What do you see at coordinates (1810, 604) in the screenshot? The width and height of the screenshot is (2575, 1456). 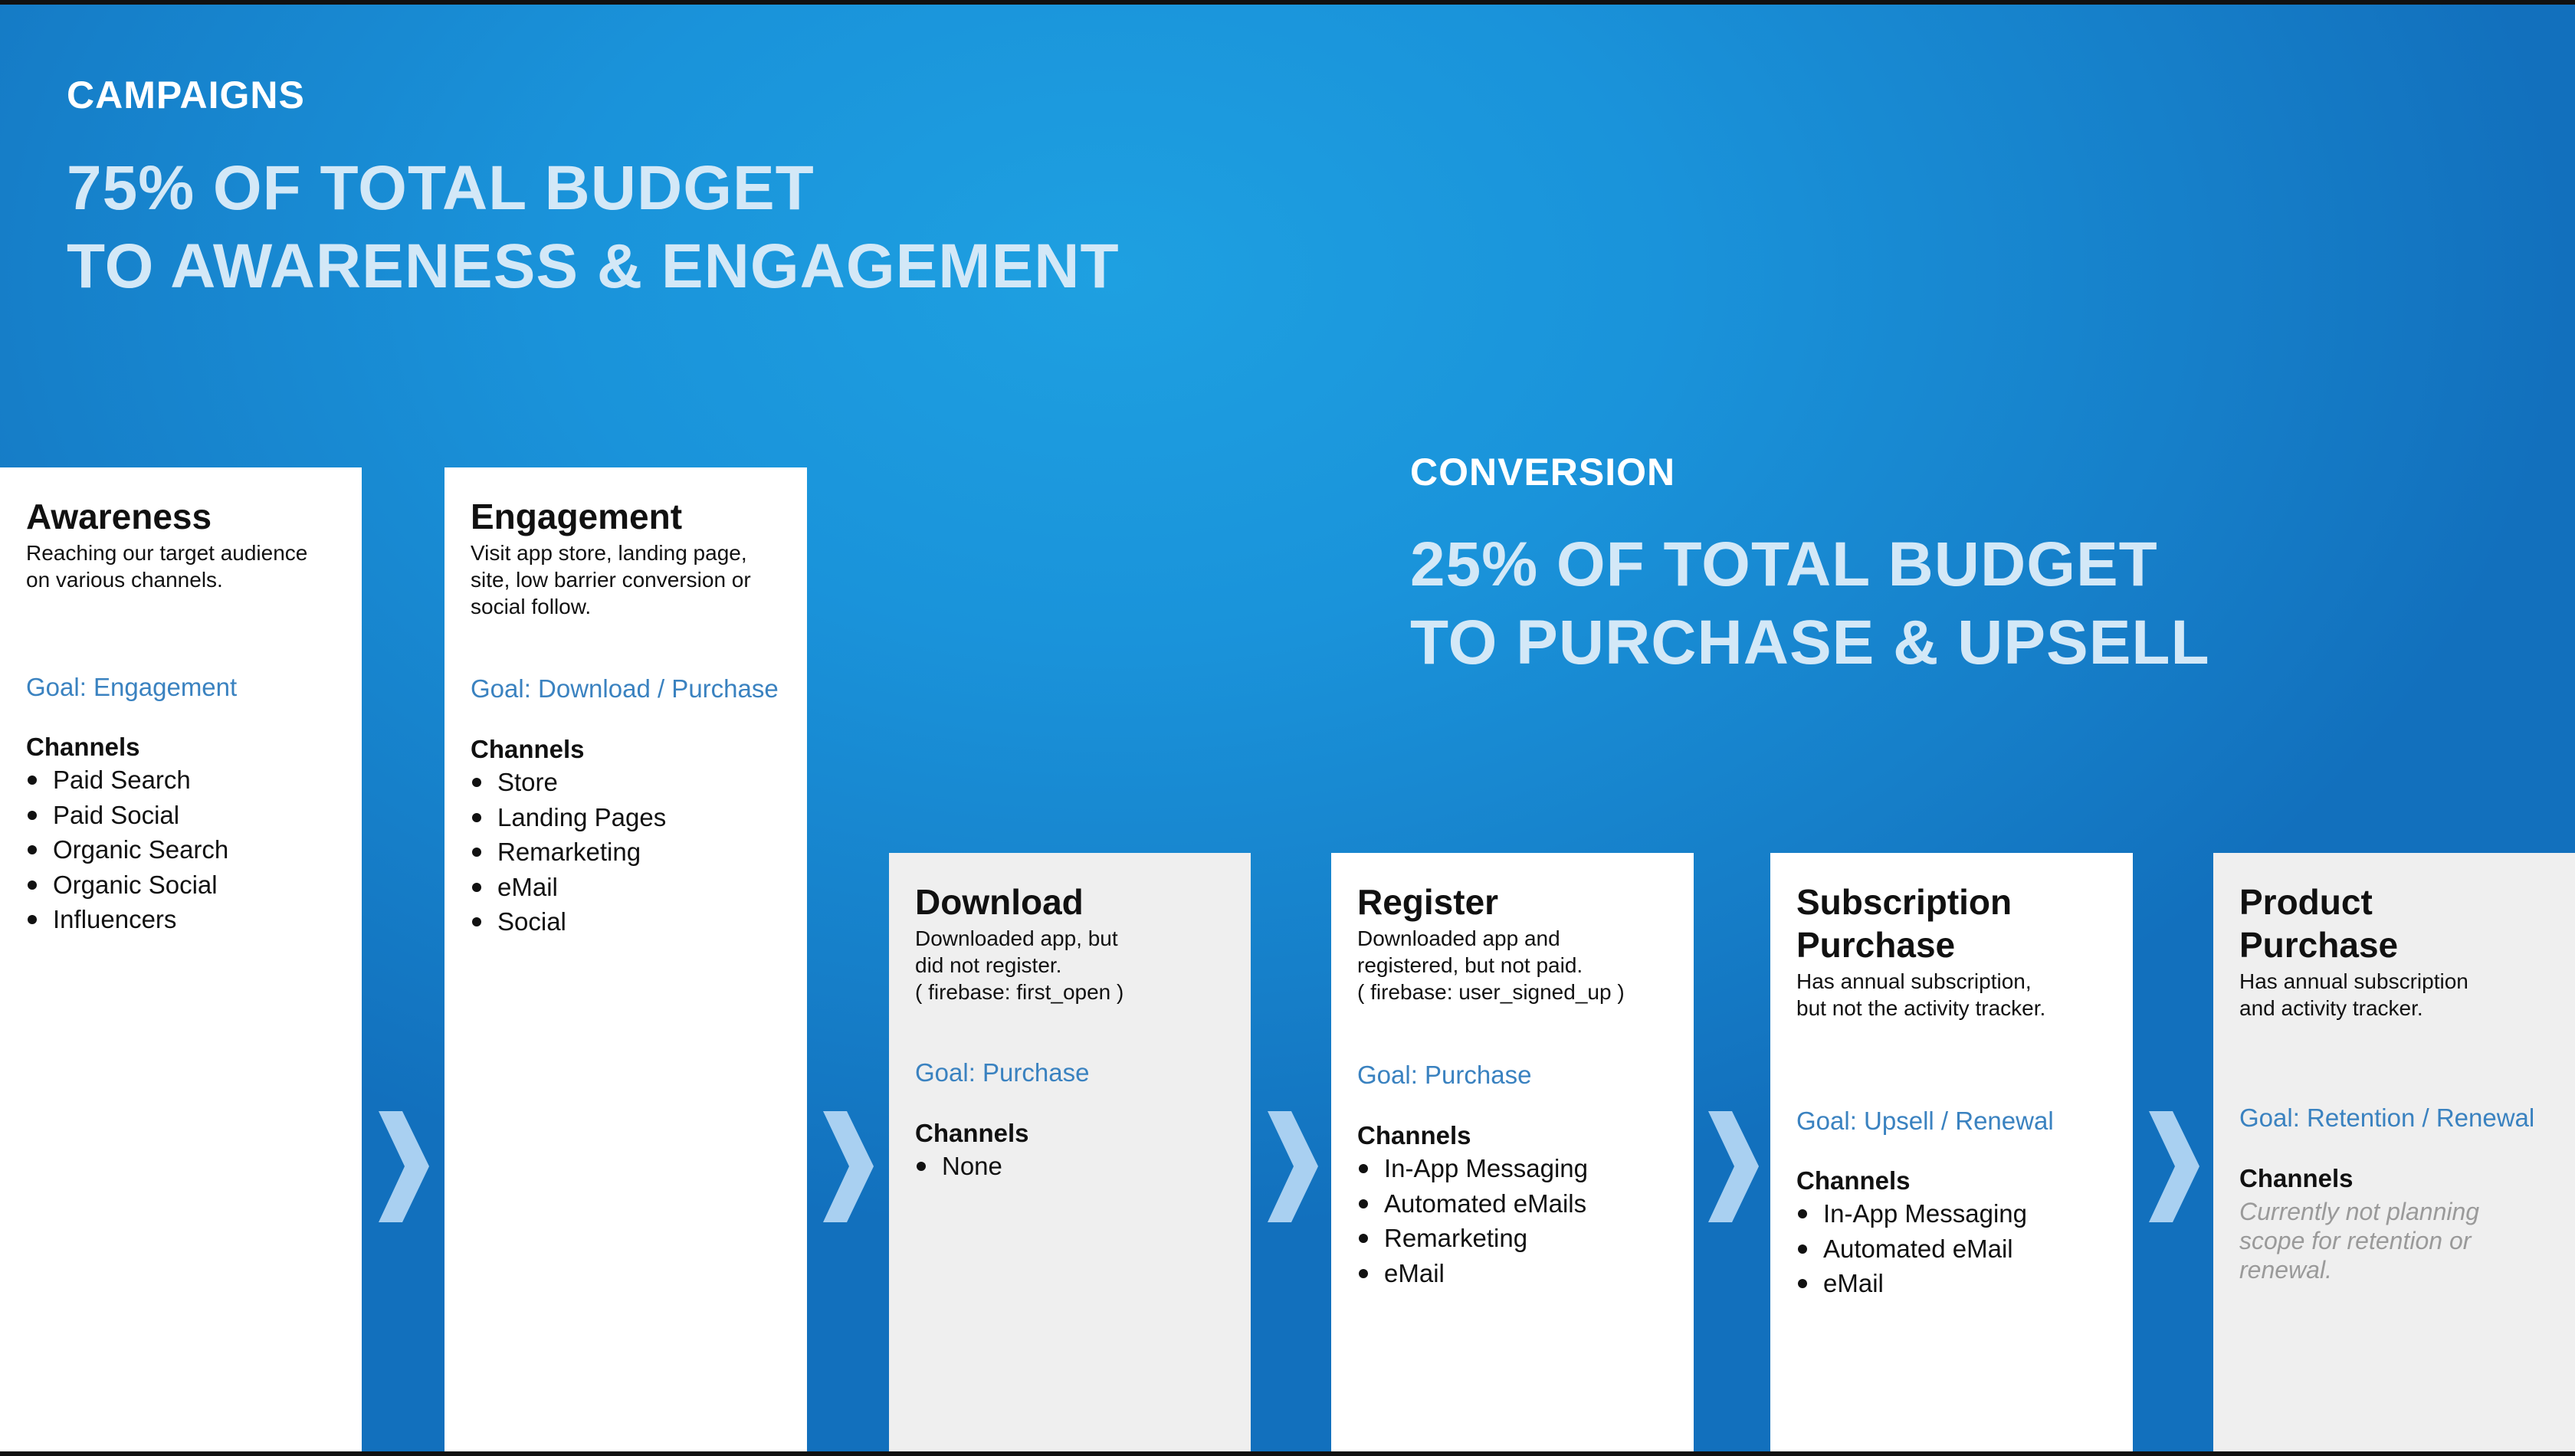 I see `conversion-headline: 25% OF TOTAL BUDGET TO PURCHASE & UPSELL` at bounding box center [1810, 604].